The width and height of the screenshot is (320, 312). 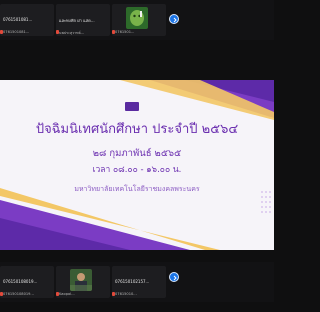 I want to click on slide-university: มหาวิทยาลัยเทคโนโลยีราชมงคลพระนคร, so click(x=137, y=189).